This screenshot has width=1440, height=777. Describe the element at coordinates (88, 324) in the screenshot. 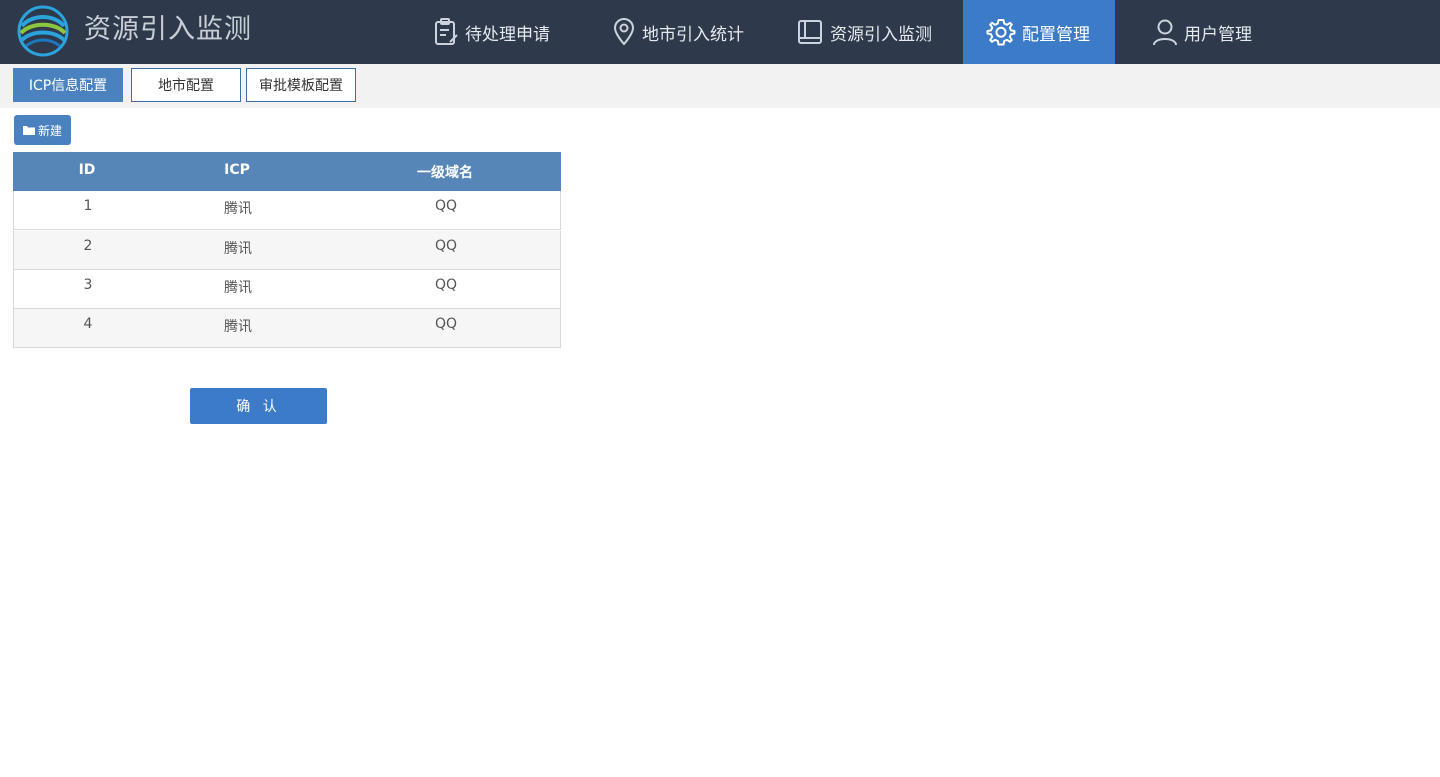

I see `cell-id: 4` at that location.